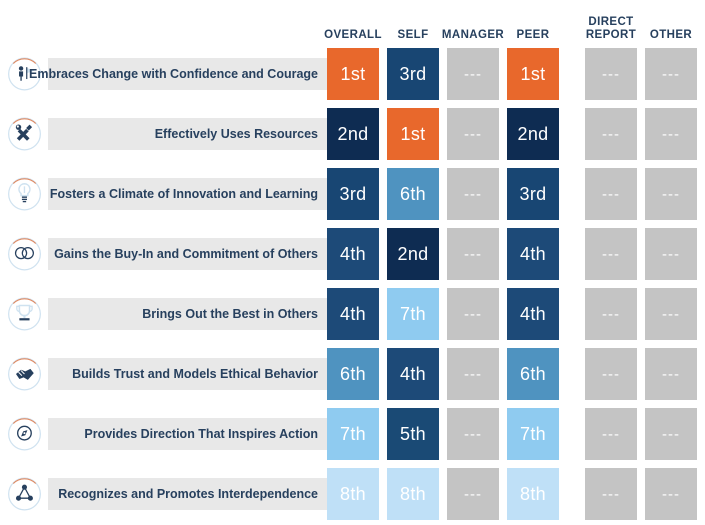  What do you see at coordinates (24, 194) in the screenshot?
I see `lightbulb-icon` at bounding box center [24, 194].